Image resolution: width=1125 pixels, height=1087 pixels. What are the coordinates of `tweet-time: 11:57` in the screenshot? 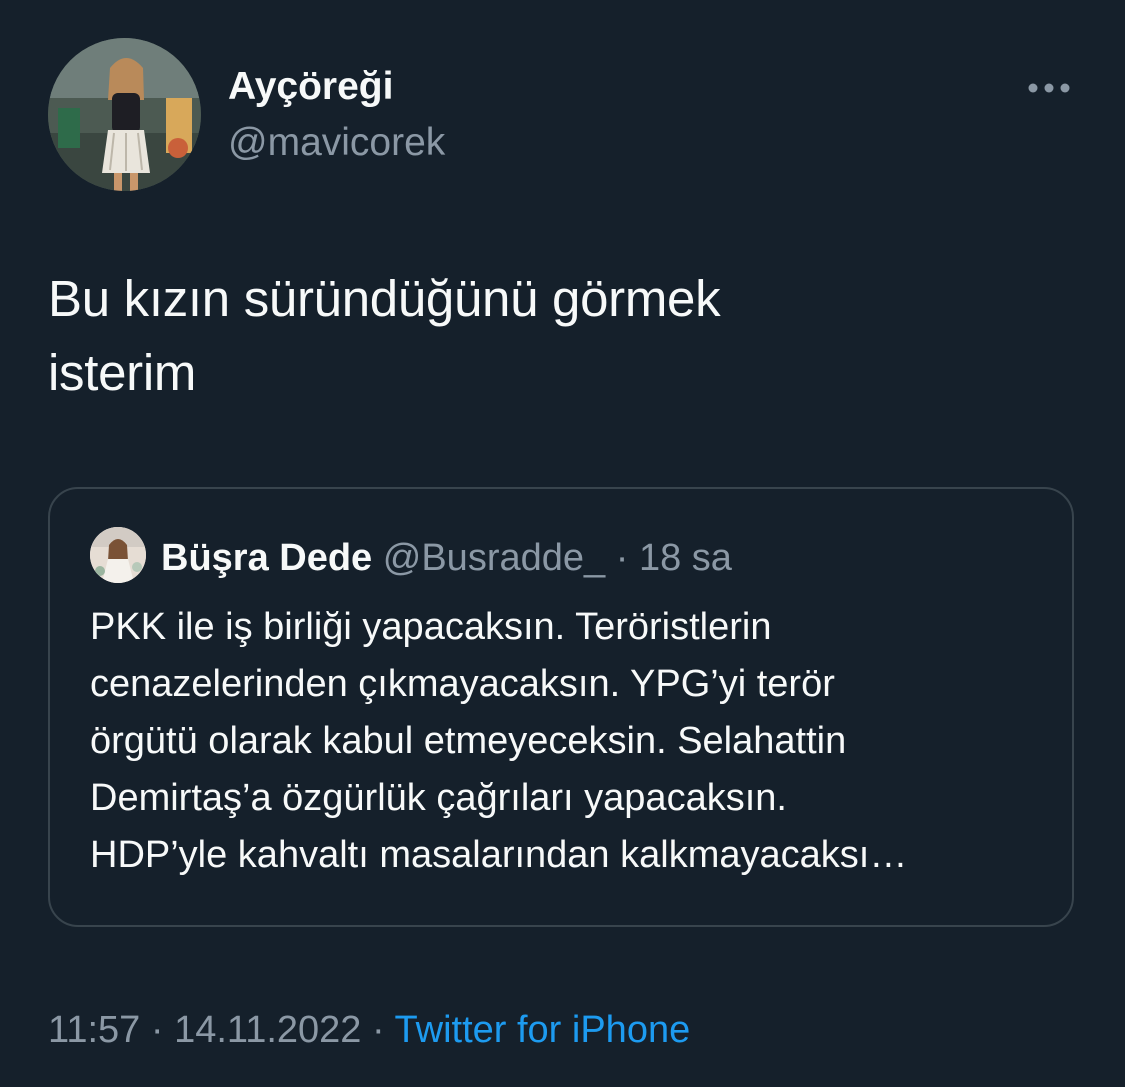 It's located at (94, 1030).